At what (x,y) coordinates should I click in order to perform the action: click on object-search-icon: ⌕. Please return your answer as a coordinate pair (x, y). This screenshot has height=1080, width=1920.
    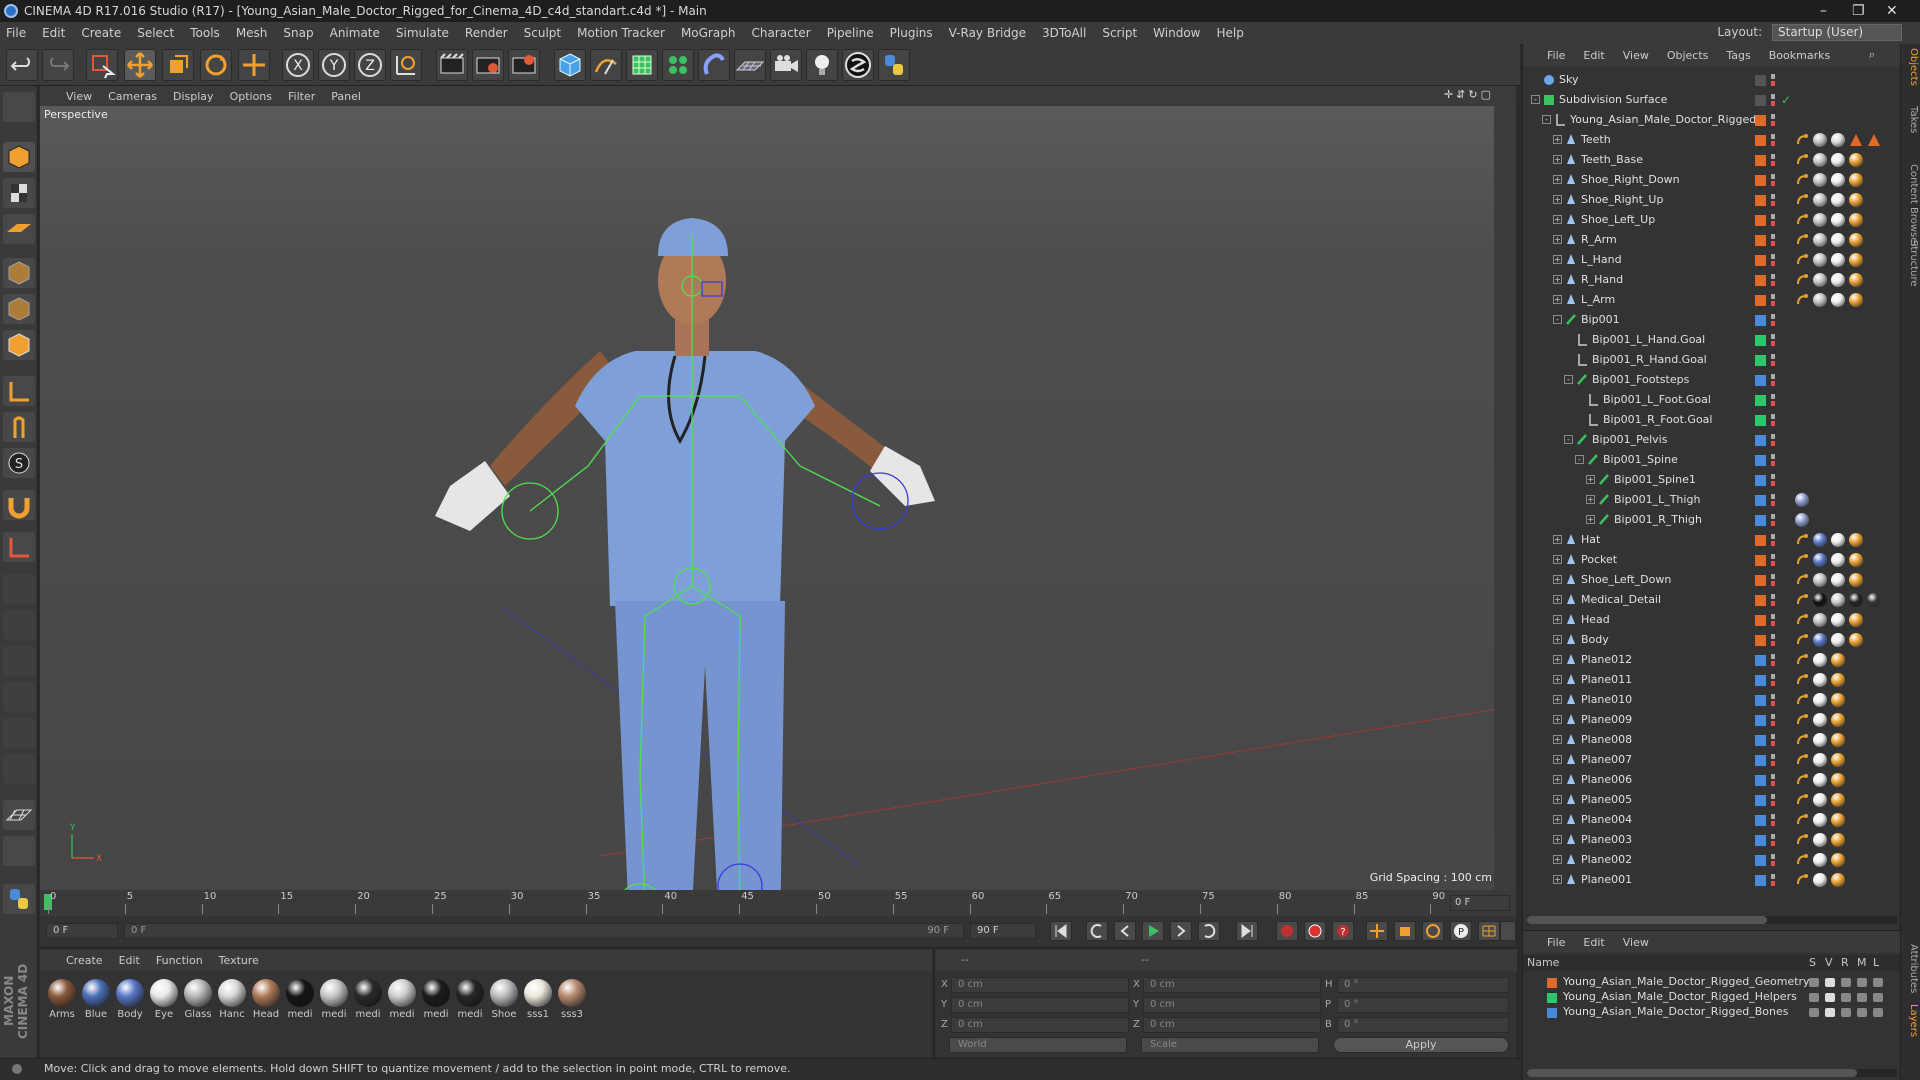
    Looking at the image, I should click on (1872, 55).